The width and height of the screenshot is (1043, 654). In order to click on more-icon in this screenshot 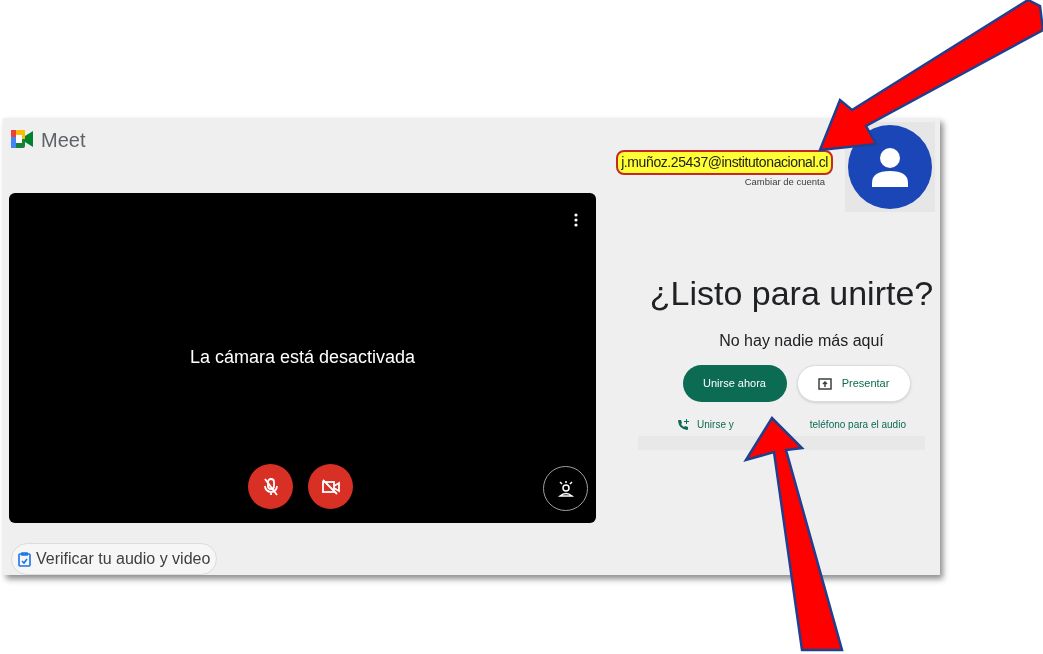, I will do `click(576, 219)`.